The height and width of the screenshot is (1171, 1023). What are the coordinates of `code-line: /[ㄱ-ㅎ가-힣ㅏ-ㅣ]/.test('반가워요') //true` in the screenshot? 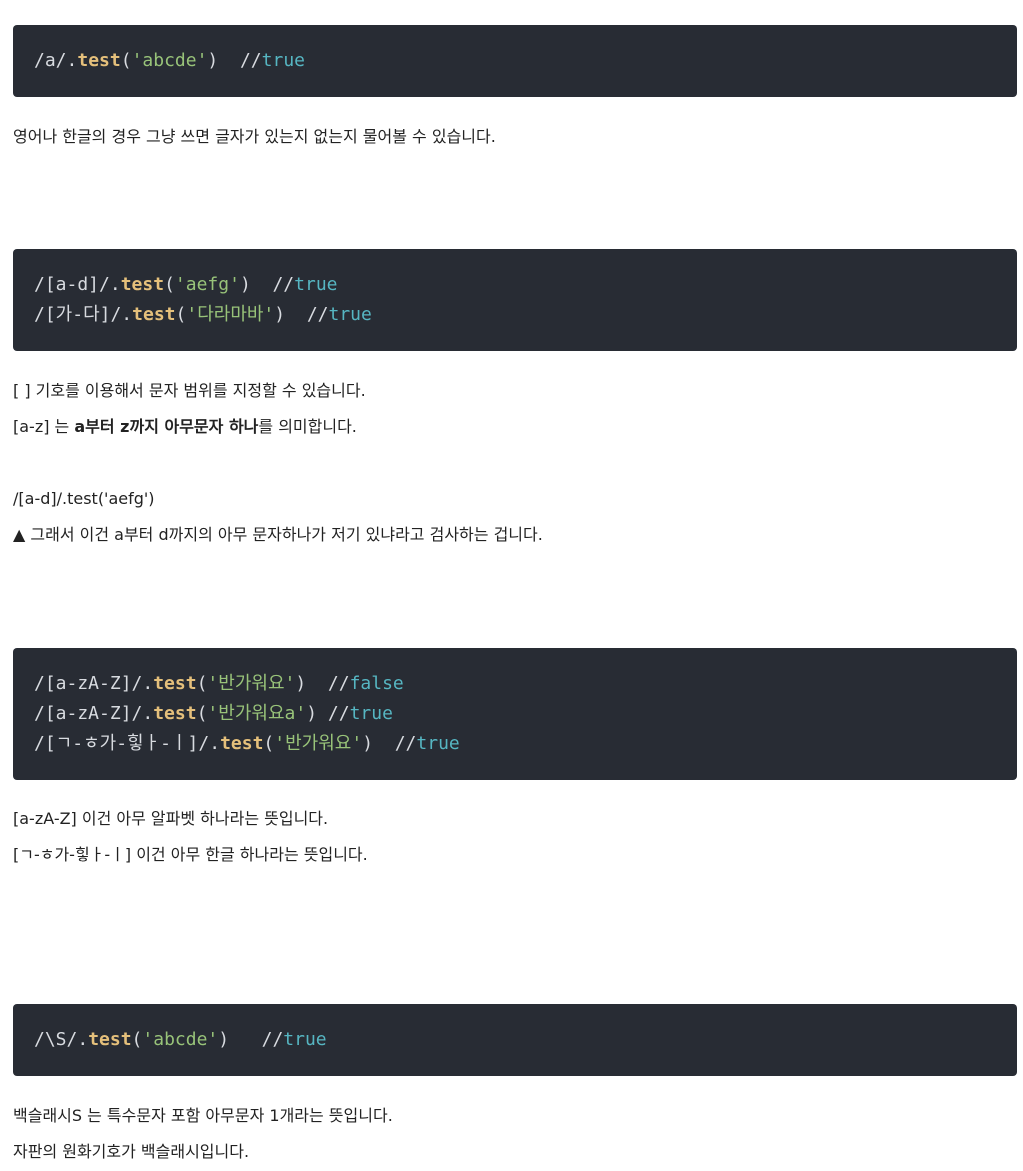 It's located at (247, 743).